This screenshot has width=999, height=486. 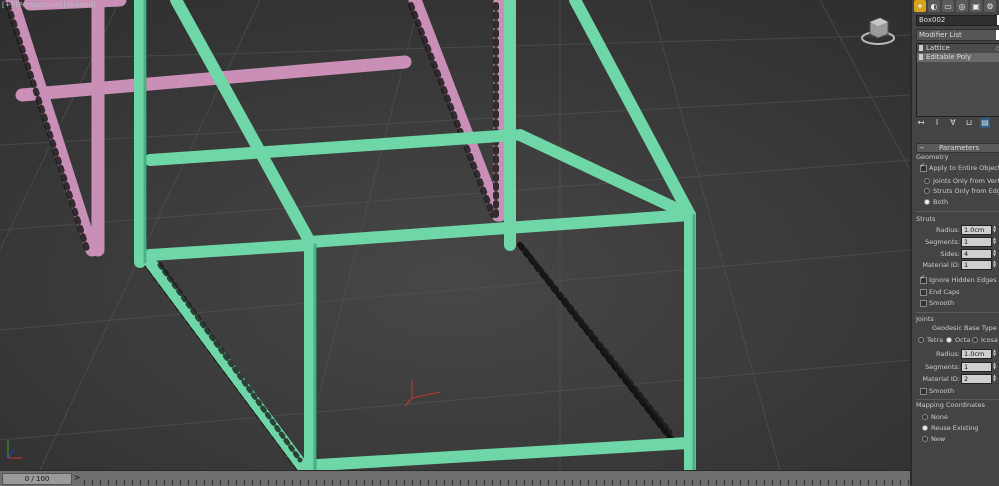 What do you see at coordinates (963, 280) in the screenshot?
I see `checkbox-label: Ignore Hidden Edges` at bounding box center [963, 280].